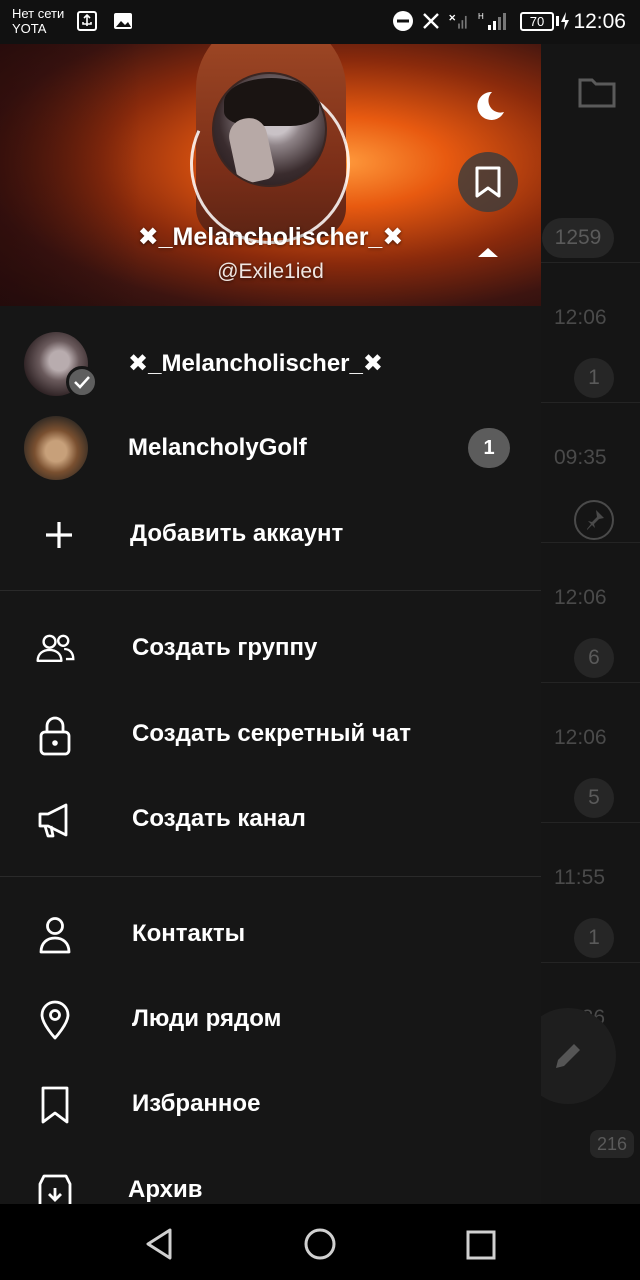 The image size is (640, 1280). I want to click on menu-item-label: Создать секретный чат, so click(271, 733).